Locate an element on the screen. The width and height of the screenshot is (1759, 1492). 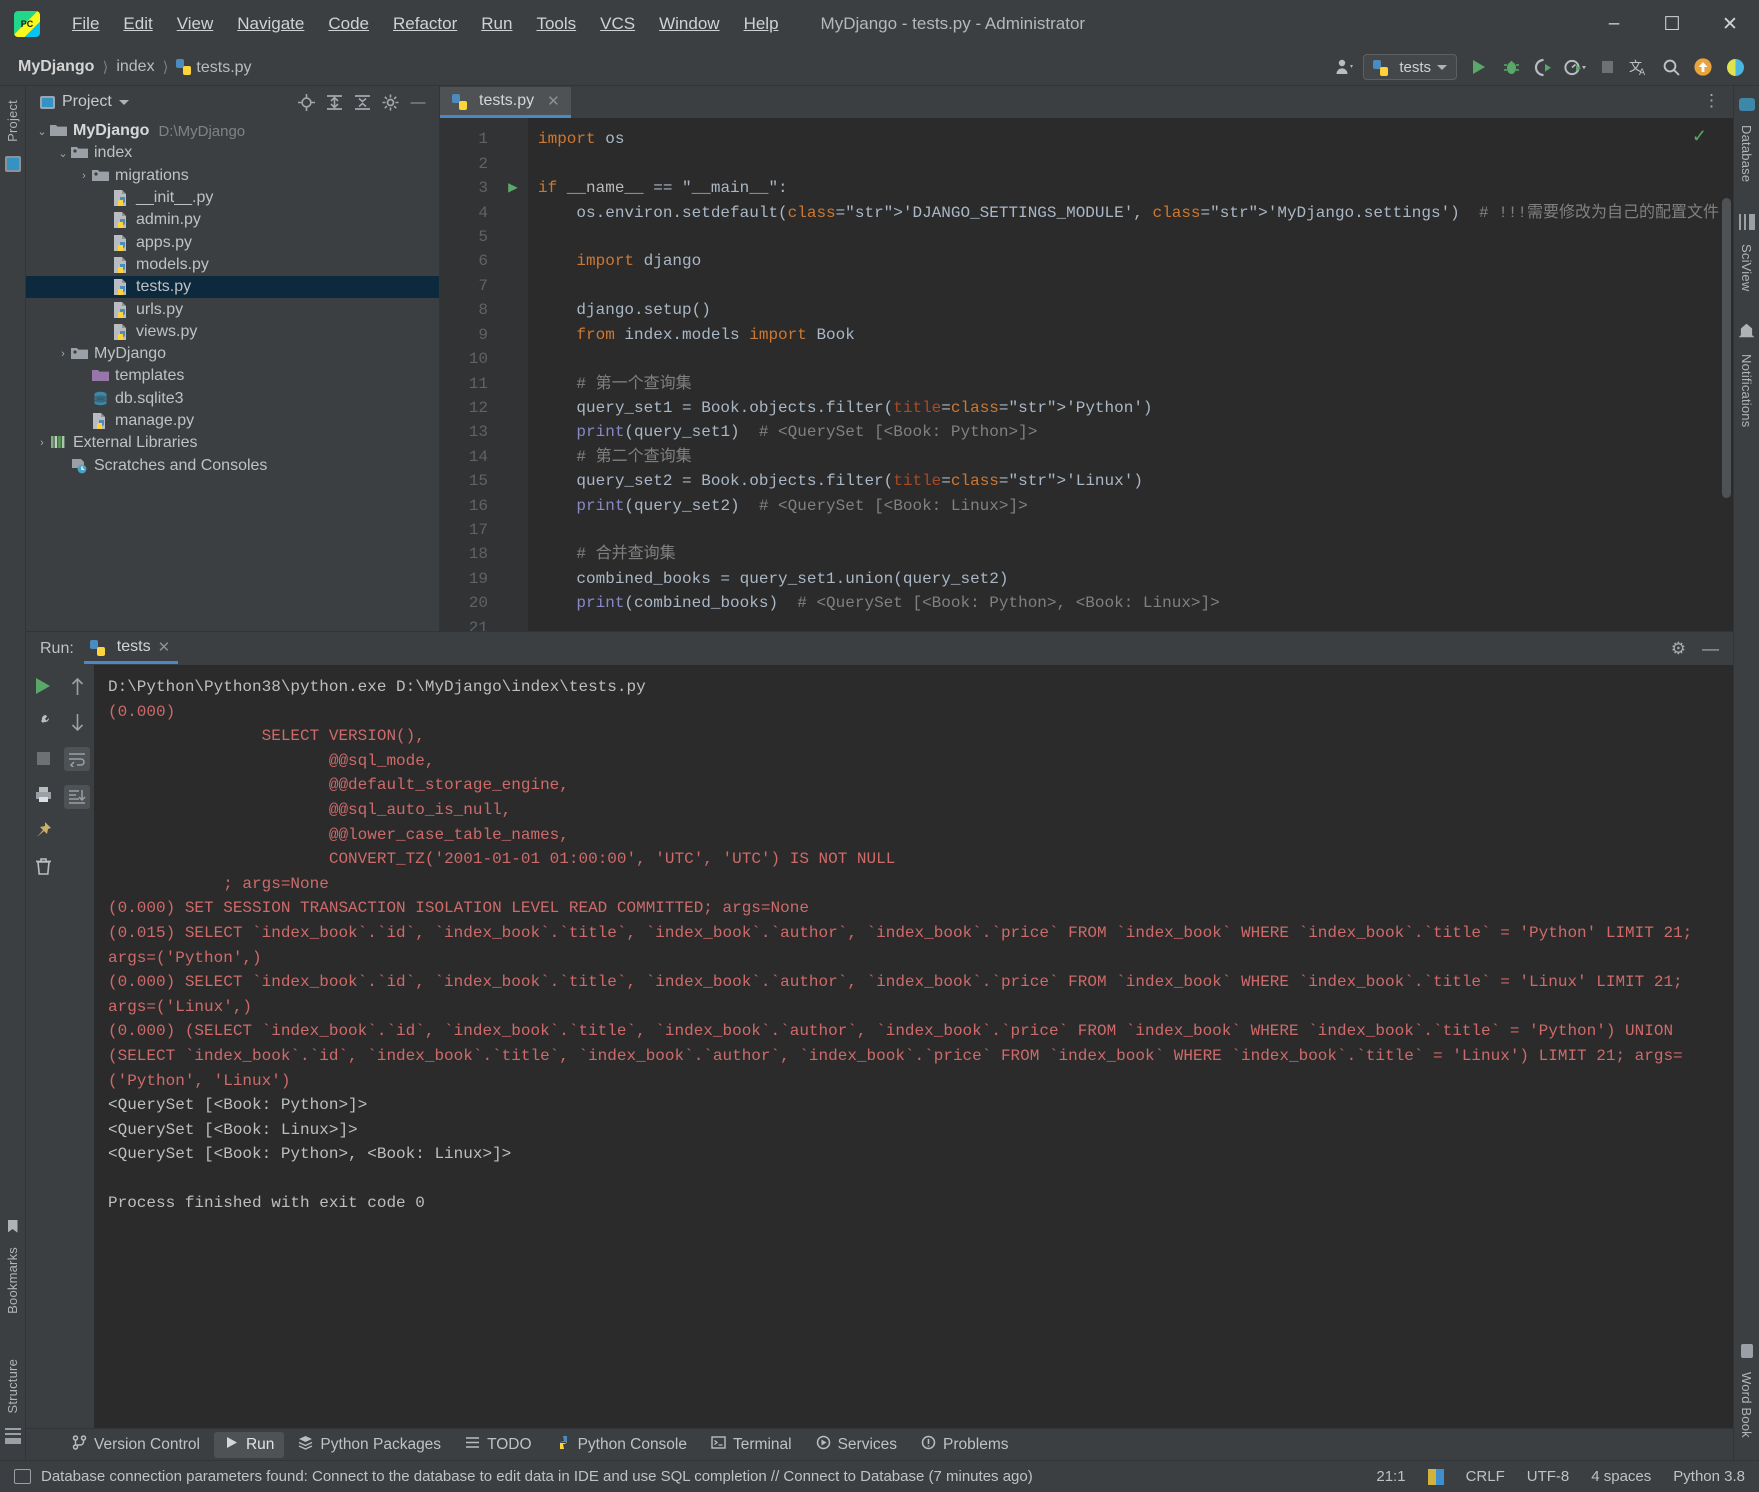
run-settings-button is located at coordinates (43, 722).